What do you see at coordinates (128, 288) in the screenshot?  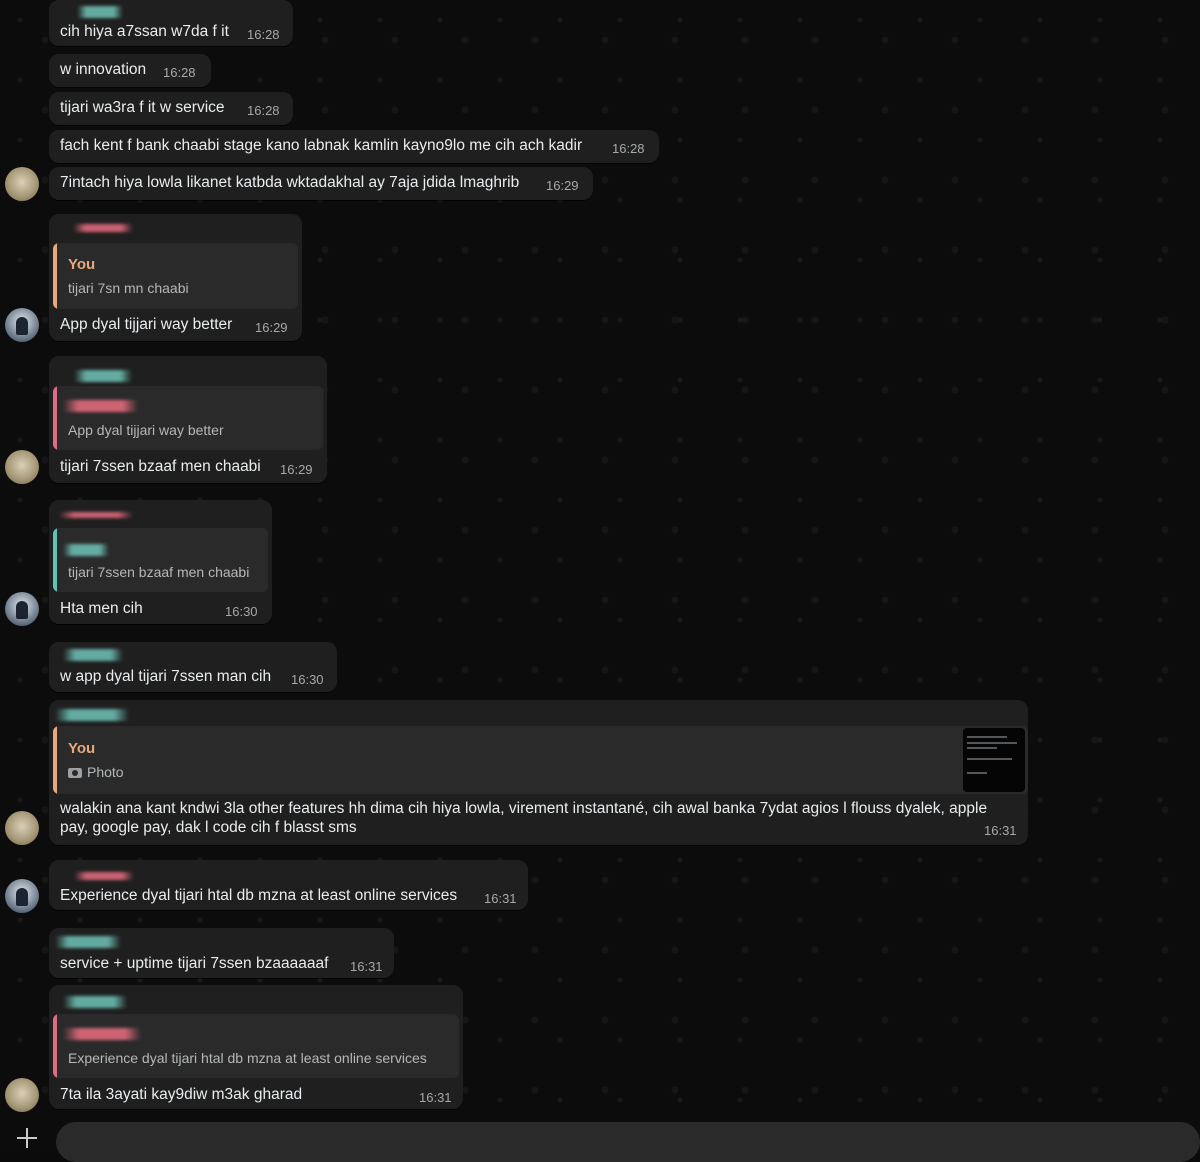 I see `quote-text: tijari 7sn mn chaabi` at bounding box center [128, 288].